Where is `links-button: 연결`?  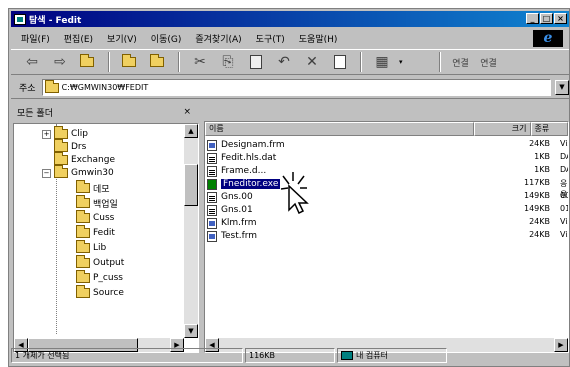
links-button: 연결 is located at coordinates (461, 62).